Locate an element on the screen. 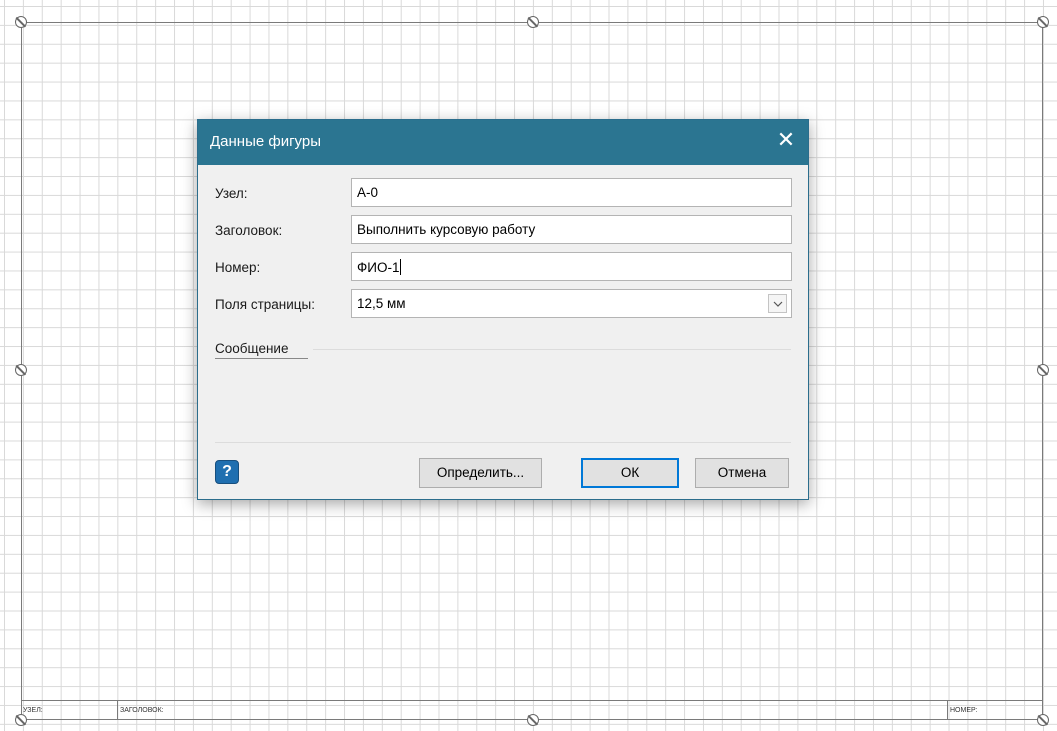  cancel-button: Отмена is located at coordinates (742, 473).